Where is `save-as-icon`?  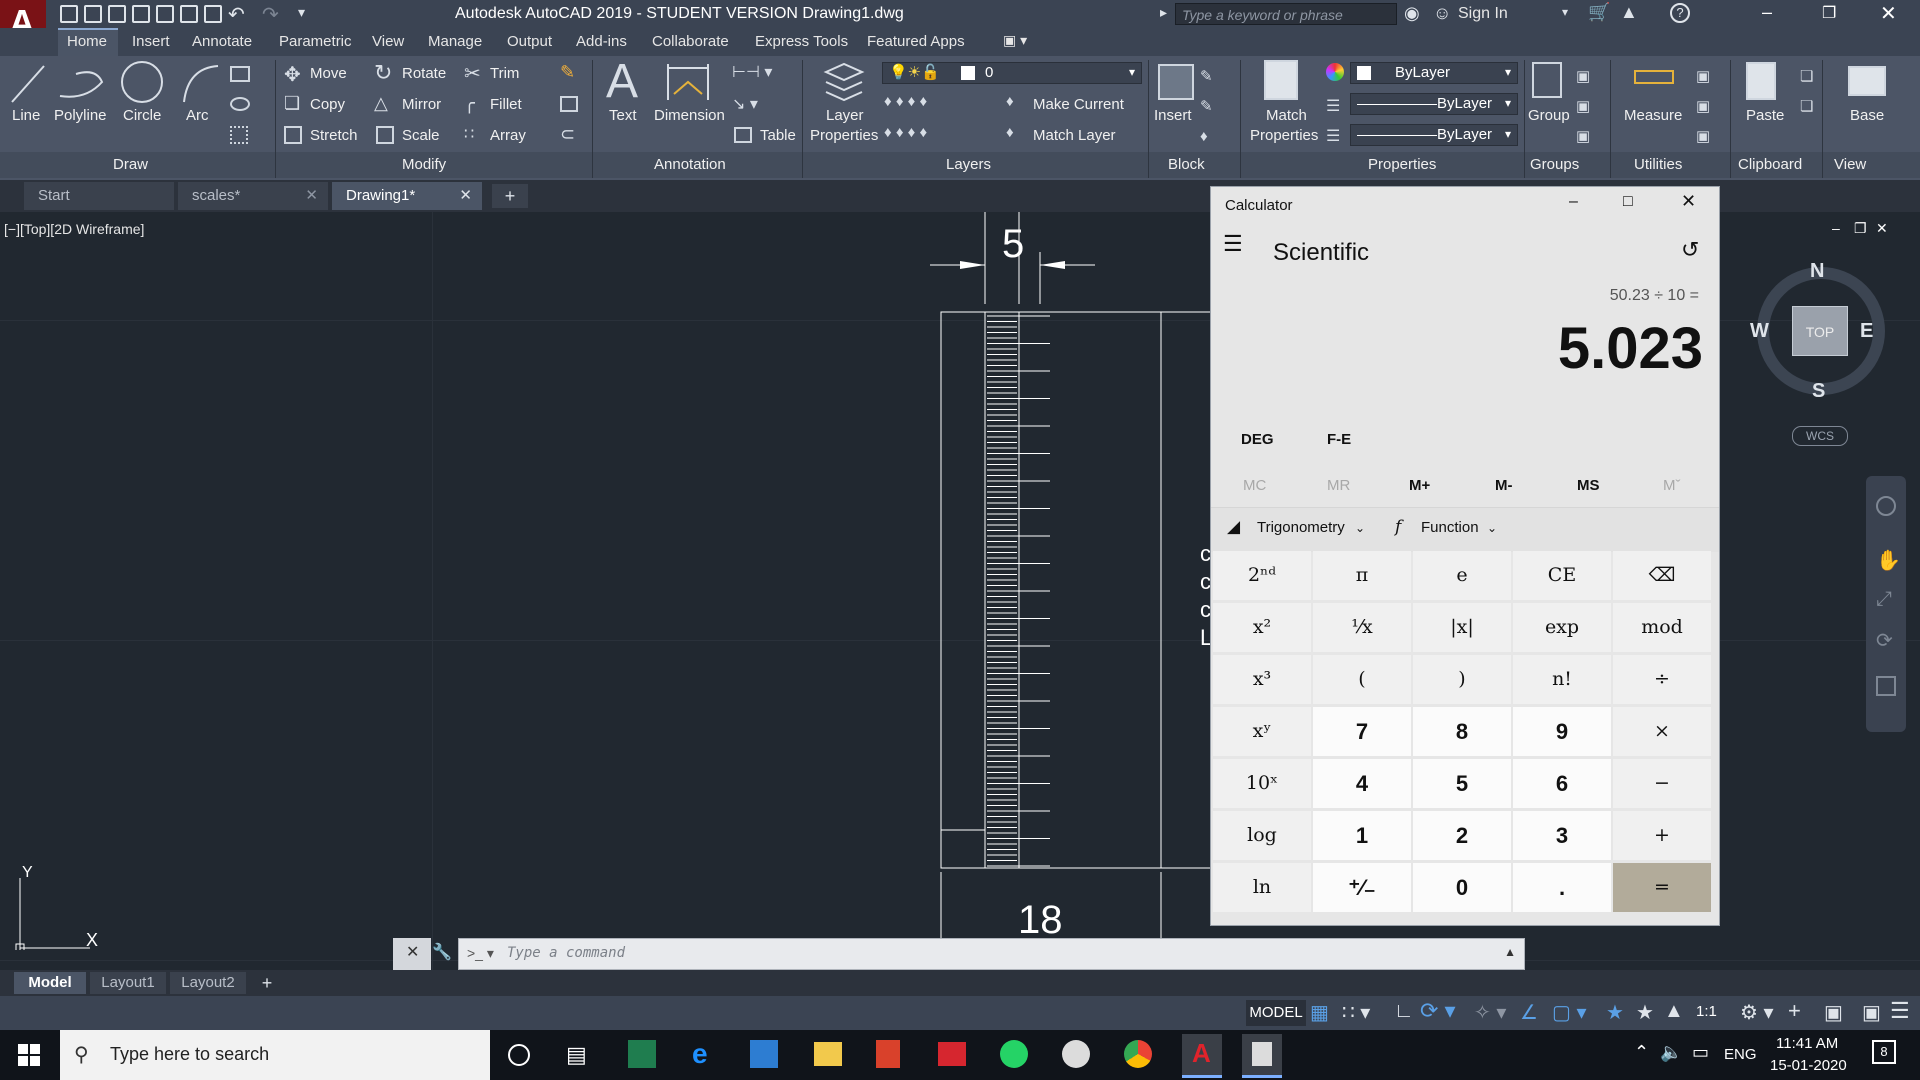
save-as-icon is located at coordinates (141, 14).